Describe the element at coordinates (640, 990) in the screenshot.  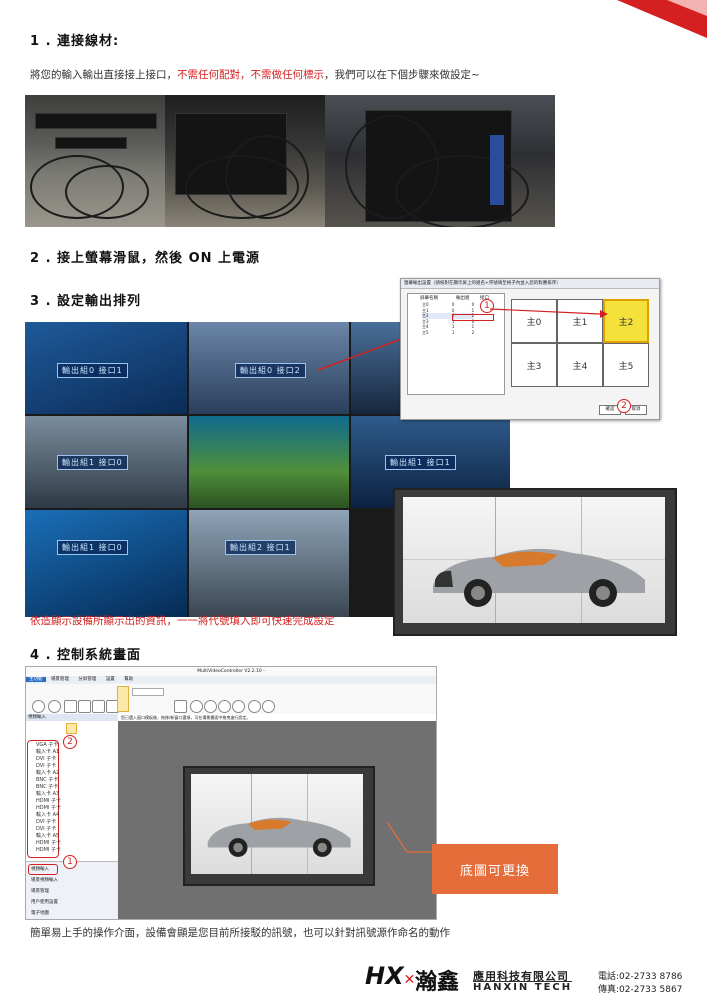
I see `fax-number: 傳真:02-2733 5867` at that location.